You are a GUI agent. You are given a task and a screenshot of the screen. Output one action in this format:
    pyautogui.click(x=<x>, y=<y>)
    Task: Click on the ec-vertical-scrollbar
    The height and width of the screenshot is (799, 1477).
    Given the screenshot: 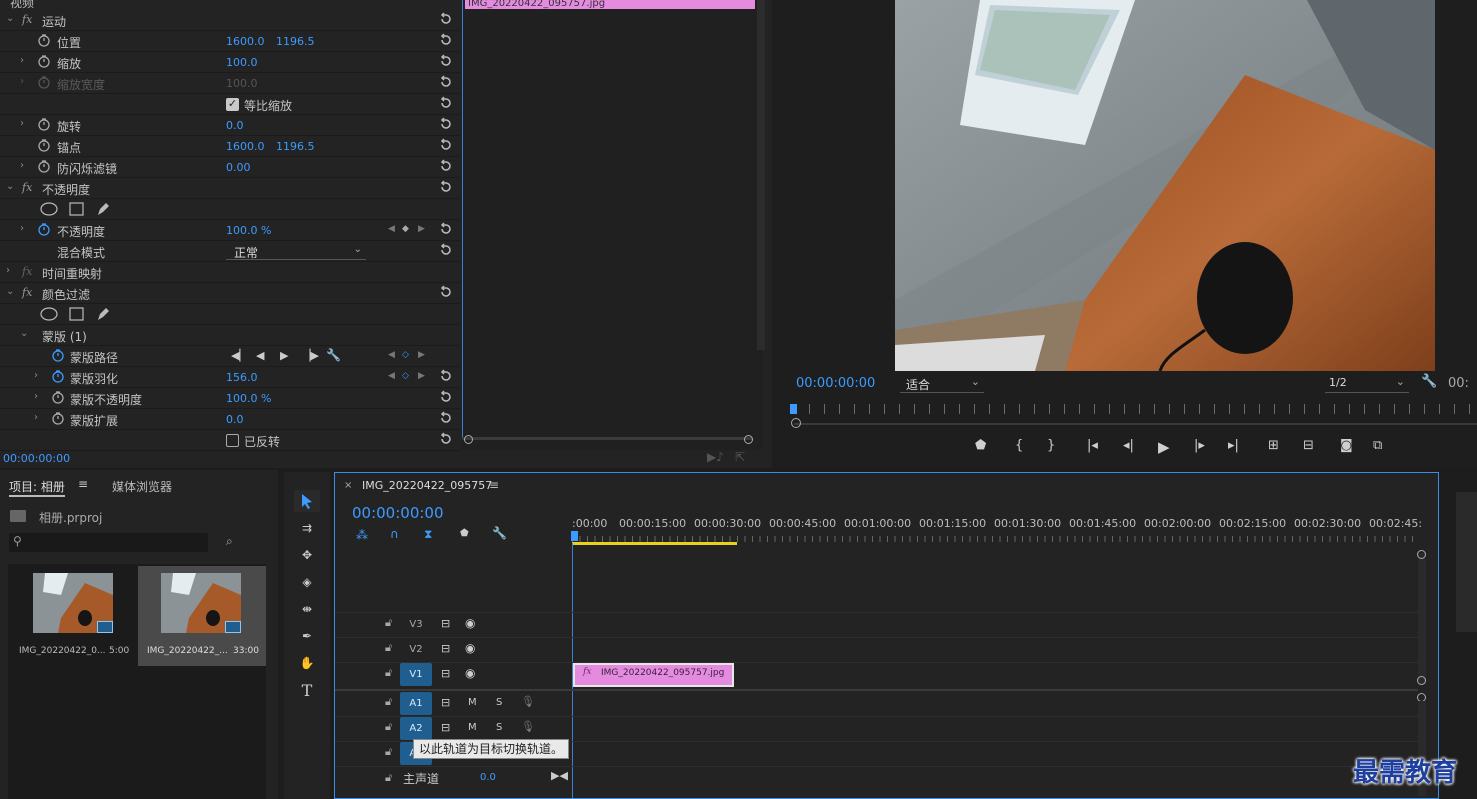 What is the action you would take?
    pyautogui.click(x=761, y=175)
    